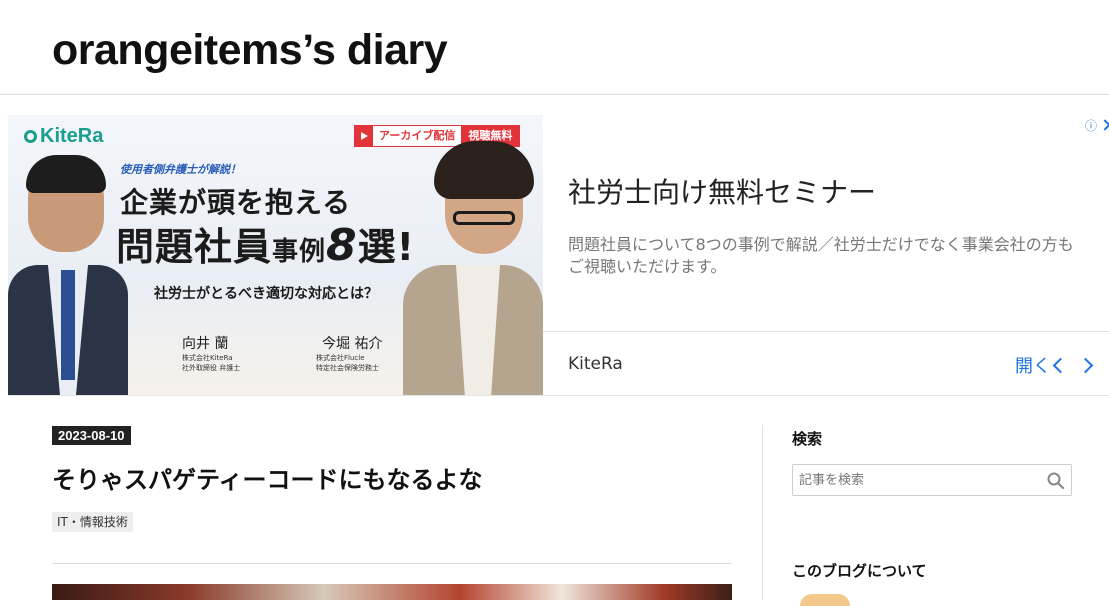  I want to click on kitera-logo: KiteRa, so click(63, 136).